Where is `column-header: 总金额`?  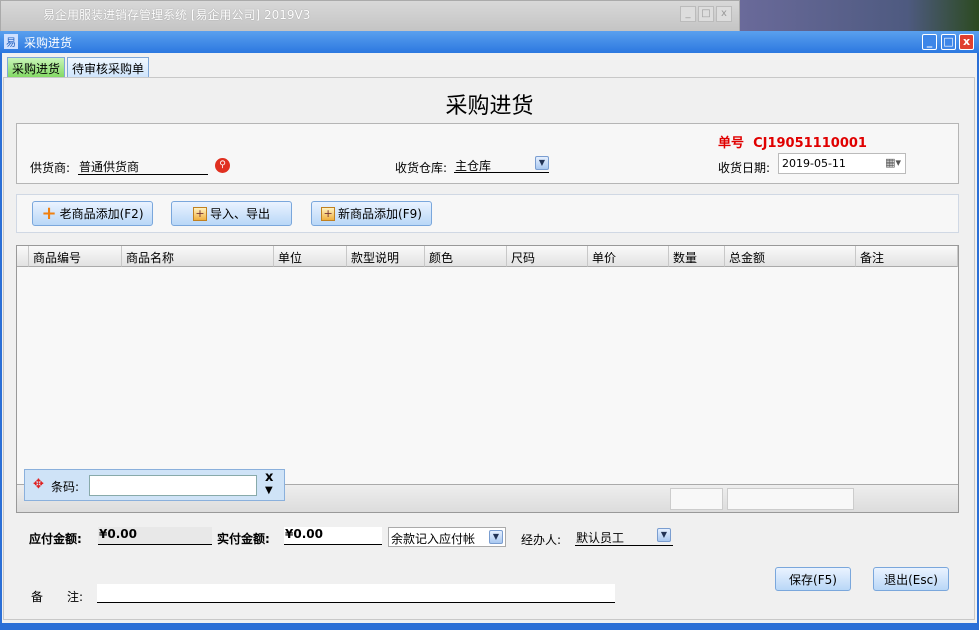
column-header: 总金额 is located at coordinates (790, 256).